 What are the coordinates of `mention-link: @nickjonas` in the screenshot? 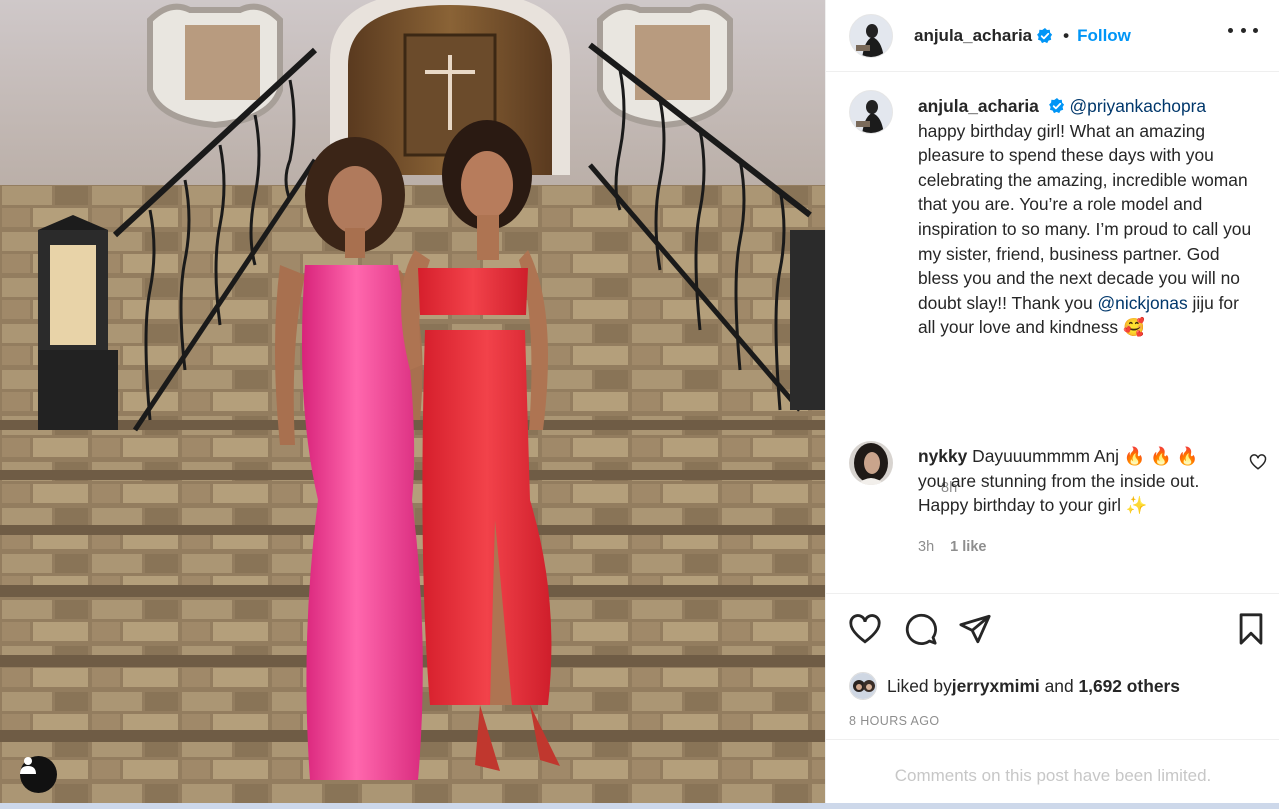 It's located at (1143, 303).